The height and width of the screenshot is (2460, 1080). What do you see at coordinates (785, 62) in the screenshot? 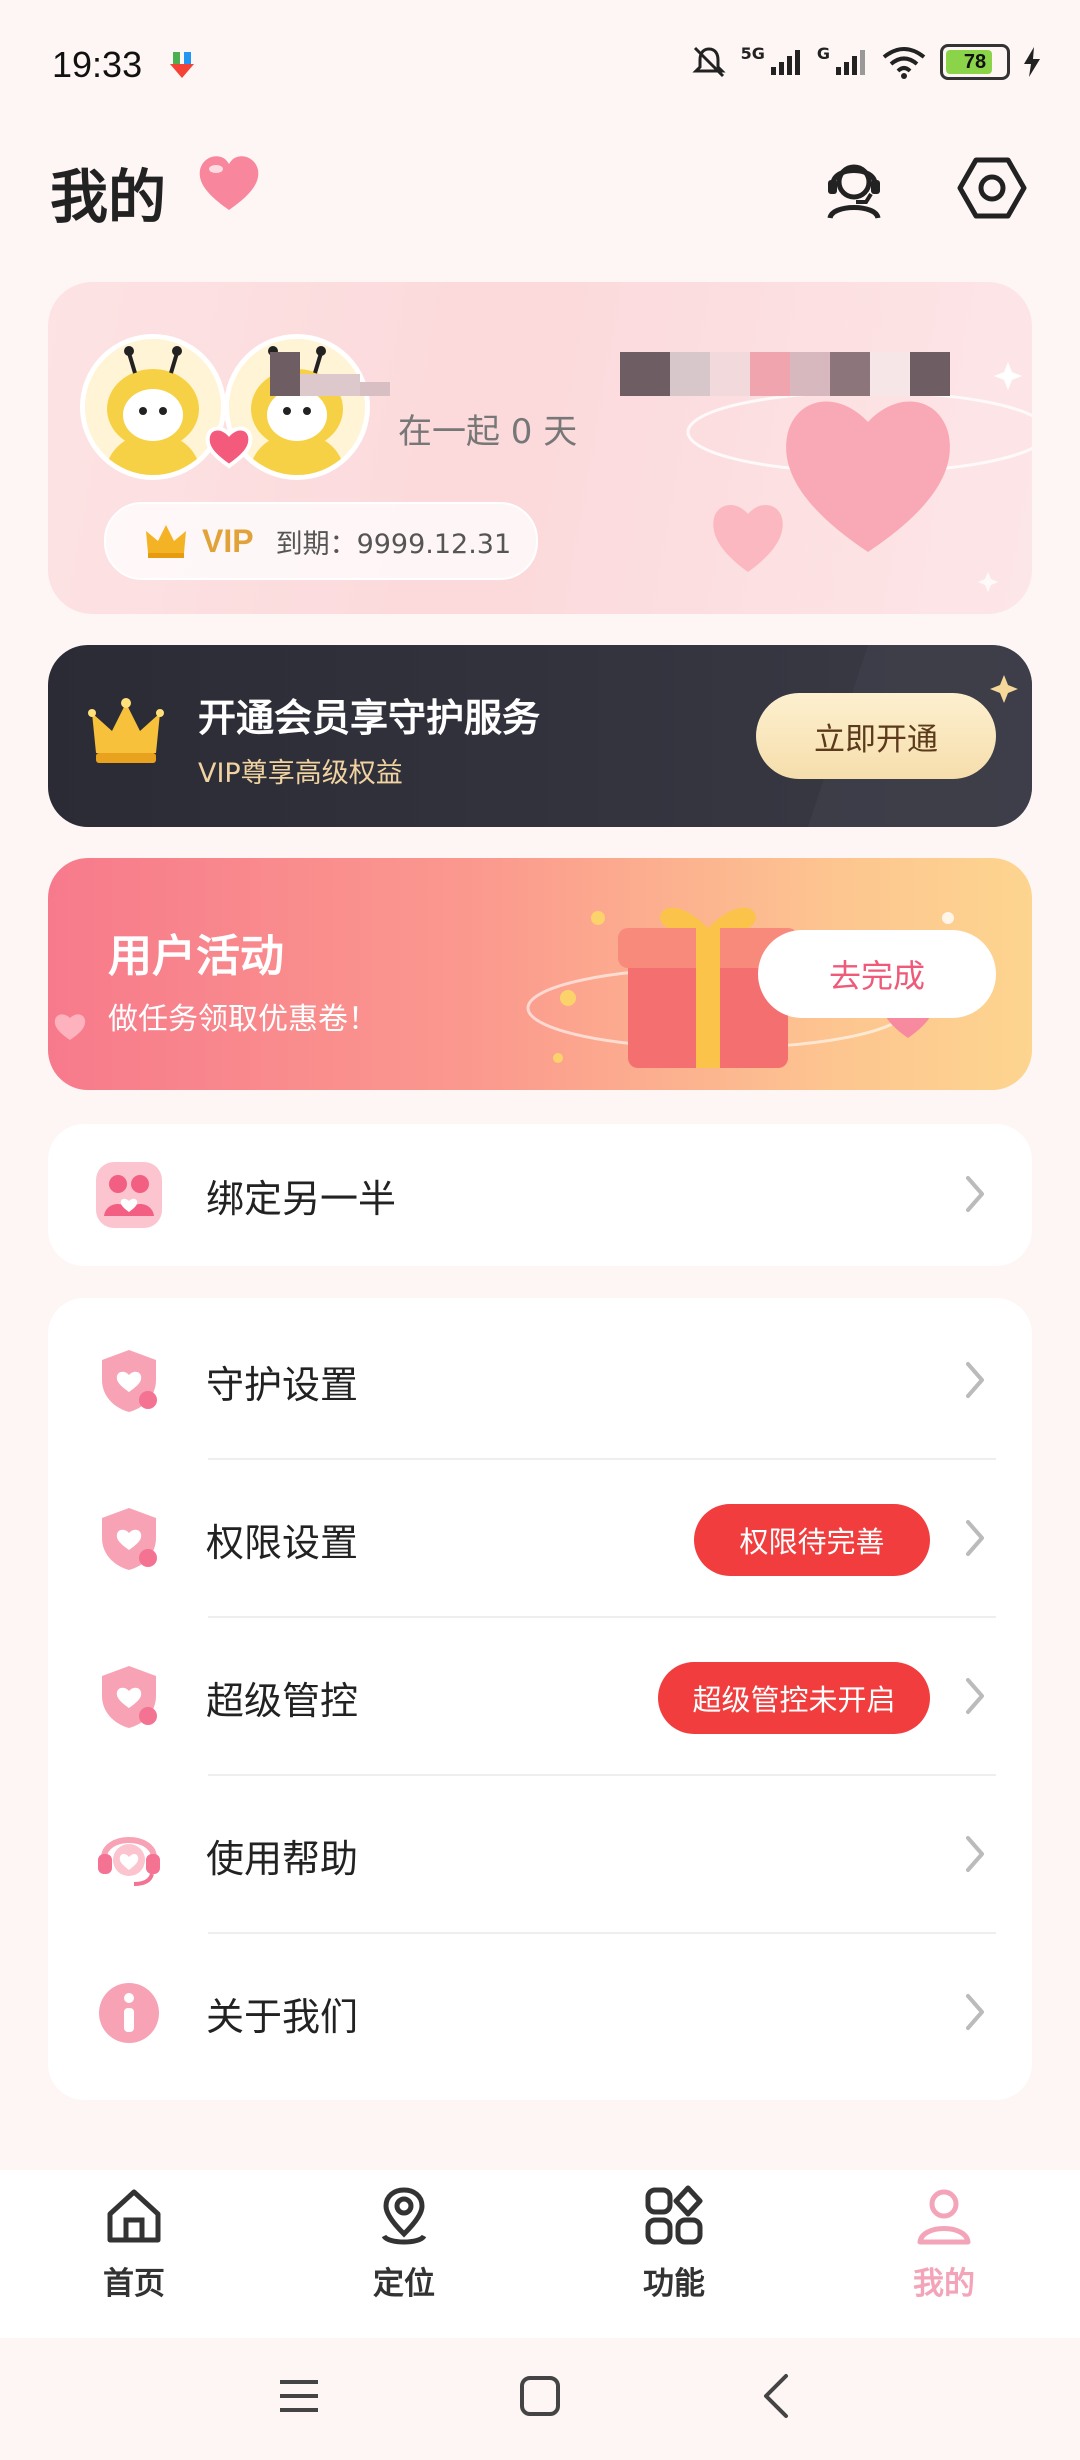
I see `signal-icon` at bounding box center [785, 62].